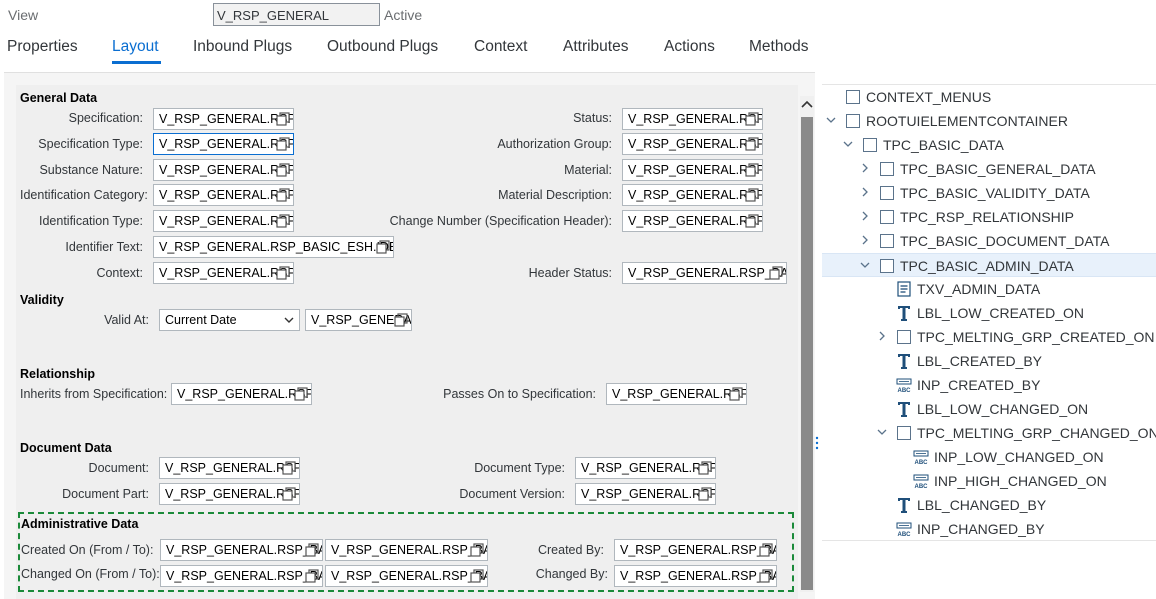 The image size is (1156, 599). I want to click on valid-at-select: Current Date, so click(229, 320).